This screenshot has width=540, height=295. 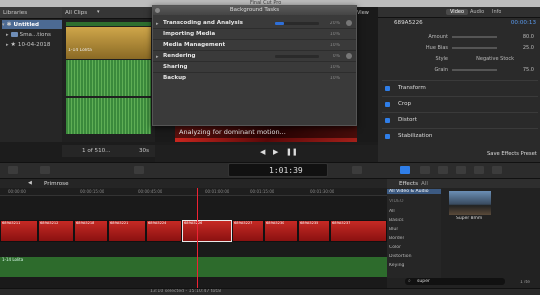 I want to click on effect-thumbnail, so click(x=470, y=203).